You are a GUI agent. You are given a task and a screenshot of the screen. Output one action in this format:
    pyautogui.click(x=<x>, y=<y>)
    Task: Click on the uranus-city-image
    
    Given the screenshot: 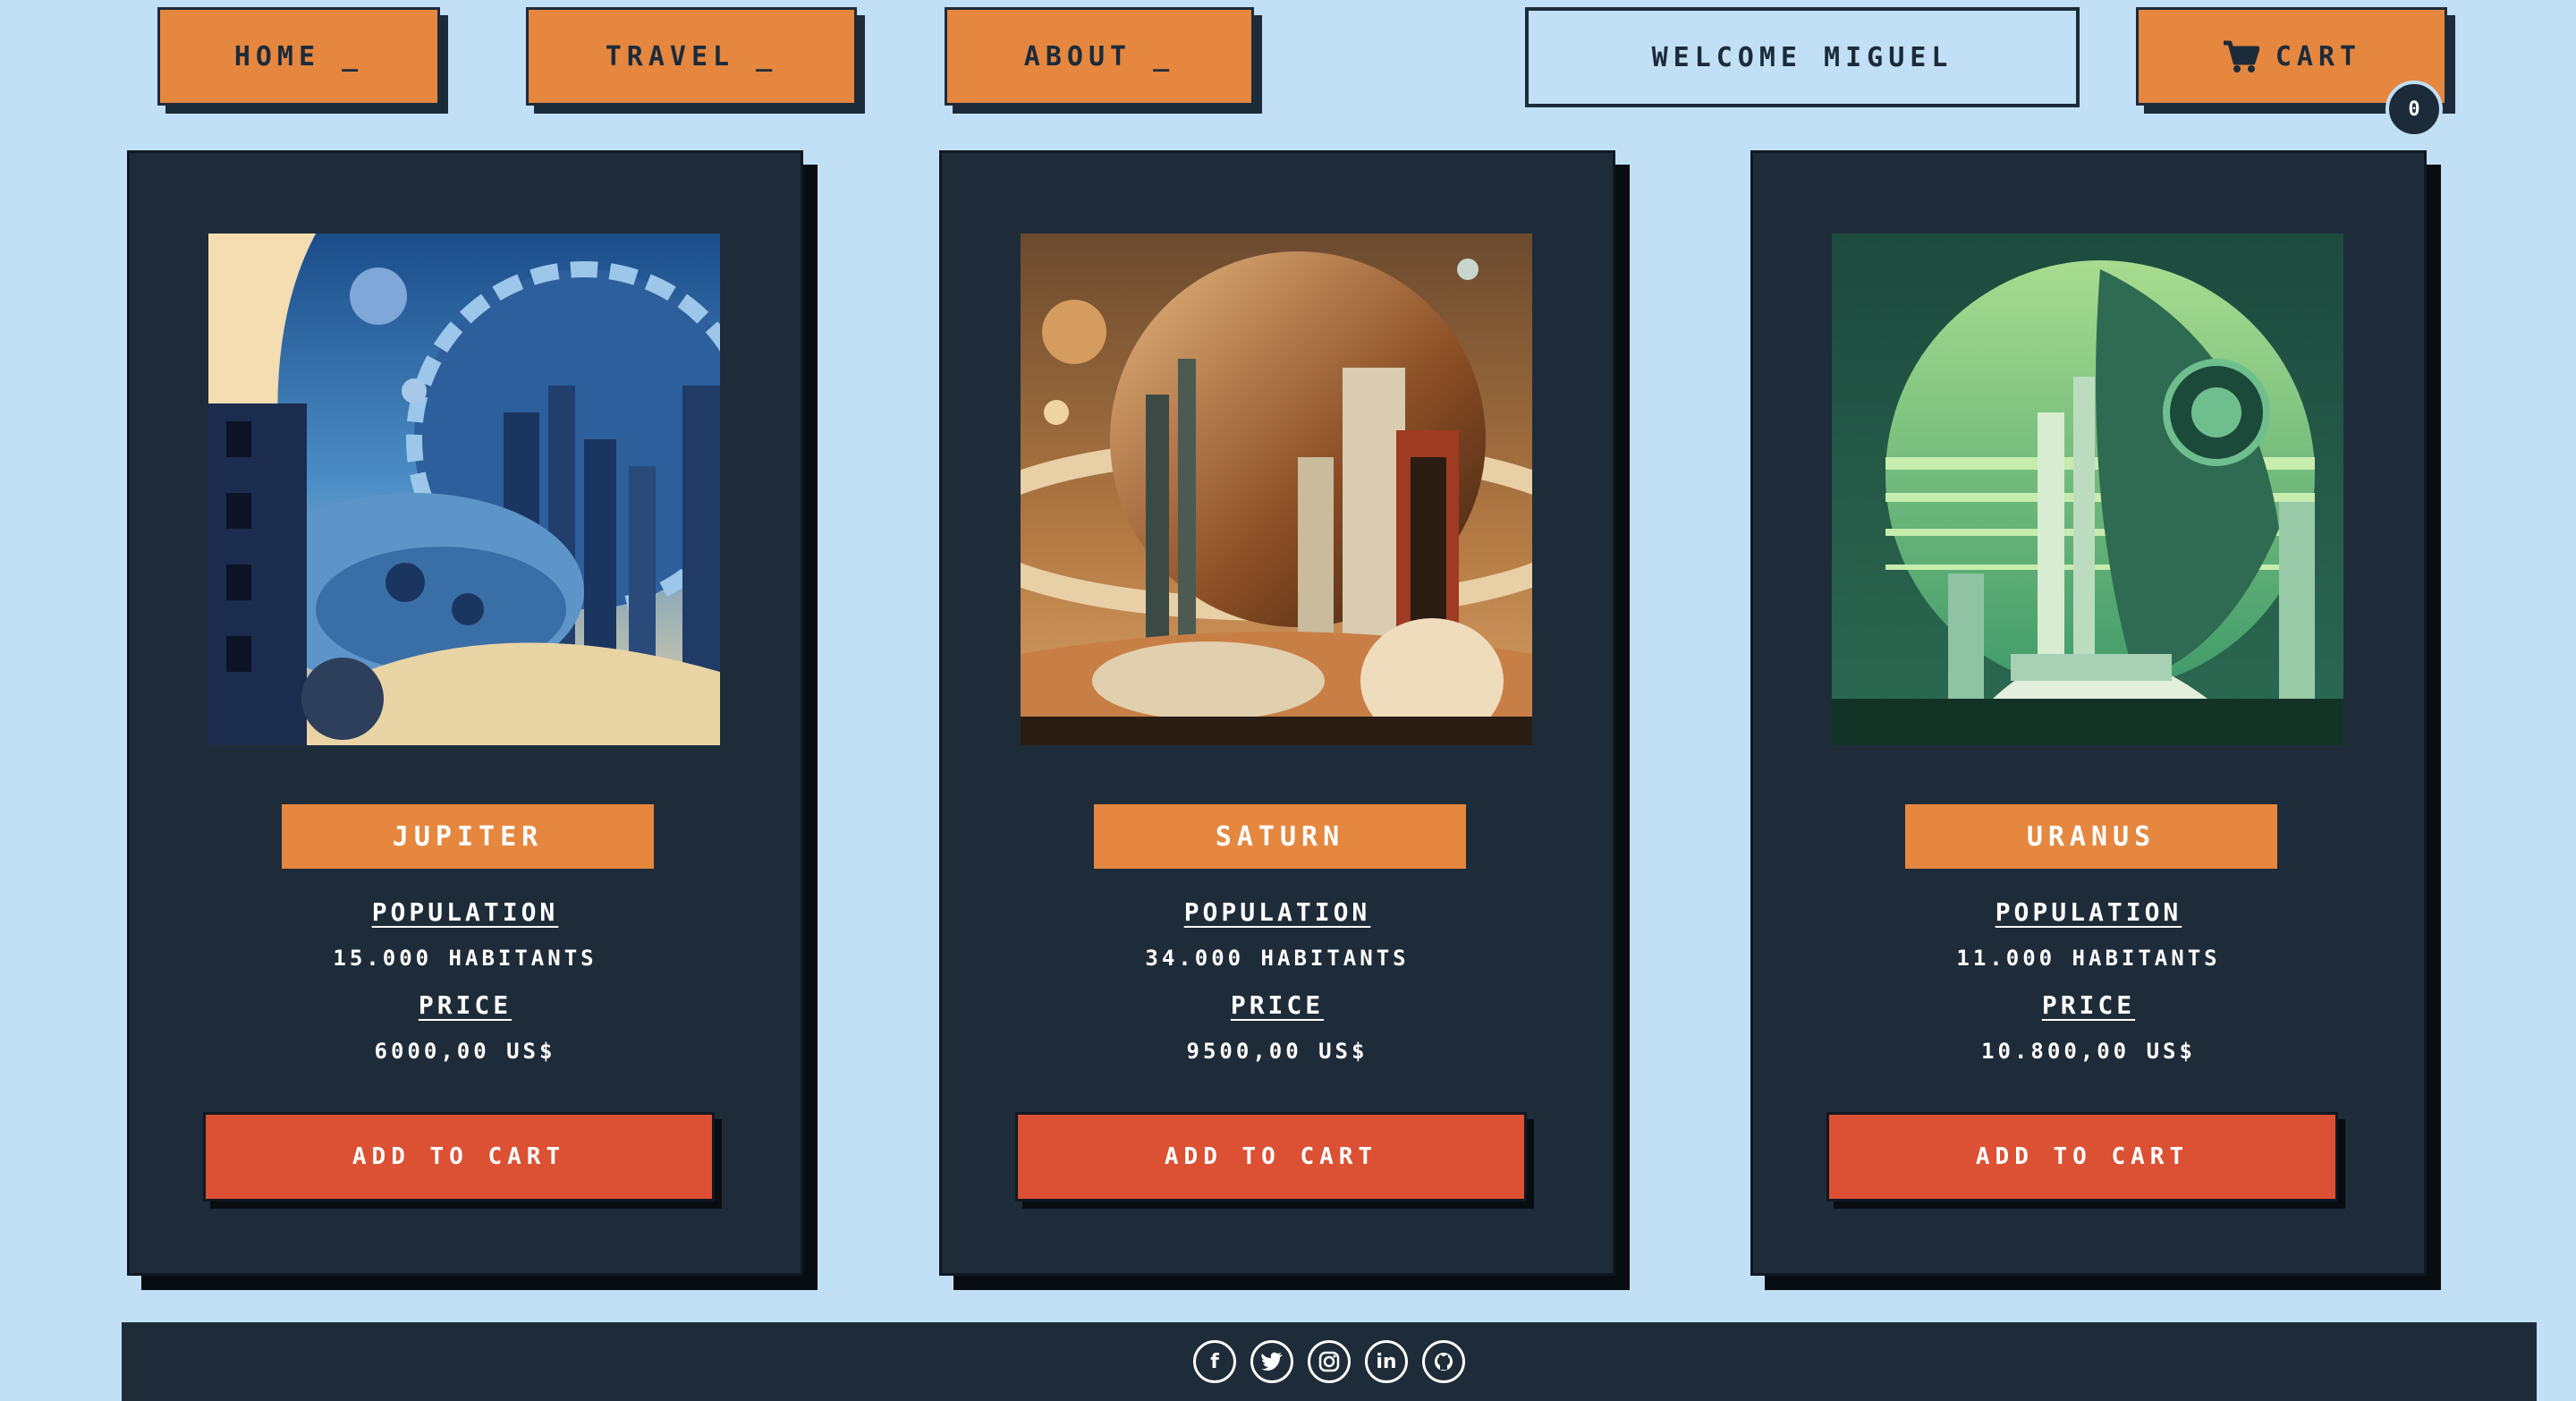 What is the action you would take?
    pyautogui.click(x=2087, y=489)
    